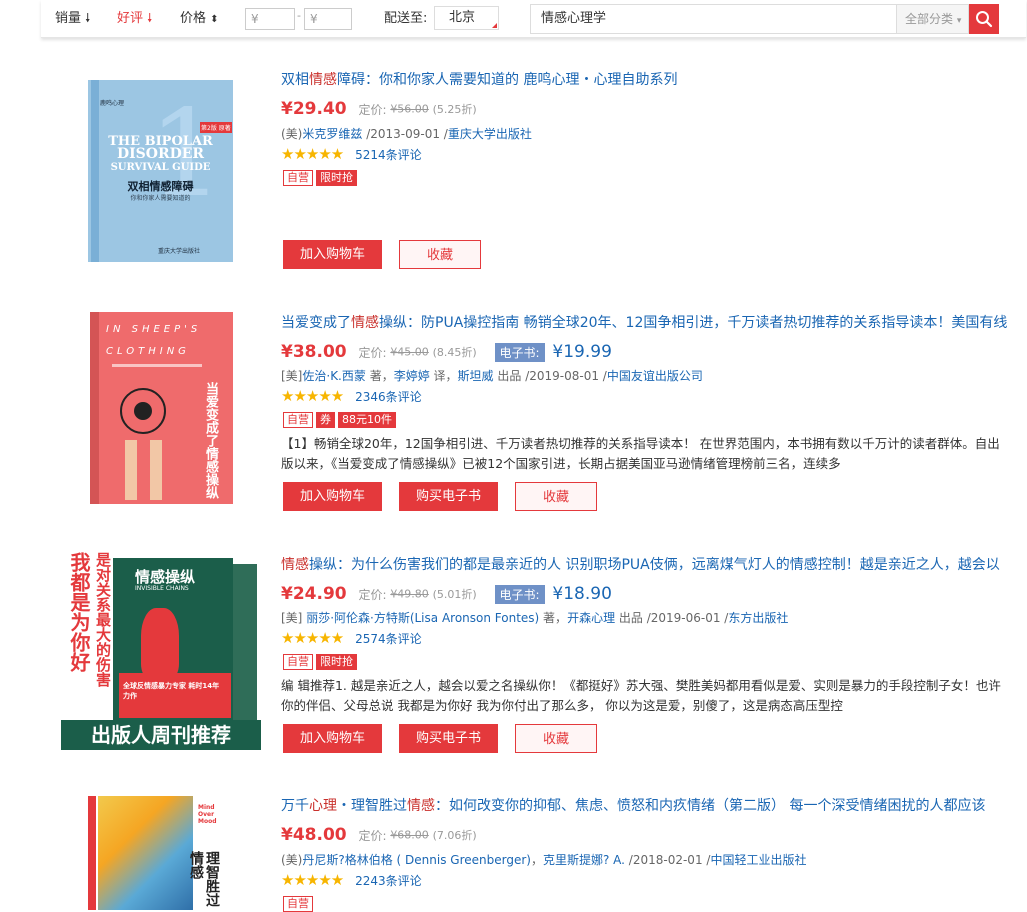 The height and width of the screenshot is (912, 1027). I want to click on promo-tags: 自营 限时抢, so click(321, 178).